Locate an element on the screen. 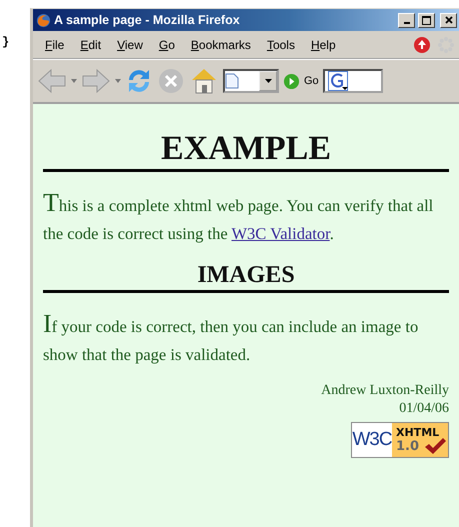 The width and height of the screenshot is (459, 527). paragraph: If your code is correct, then you can include an image to show that the page is validated. is located at coordinates (231, 337).